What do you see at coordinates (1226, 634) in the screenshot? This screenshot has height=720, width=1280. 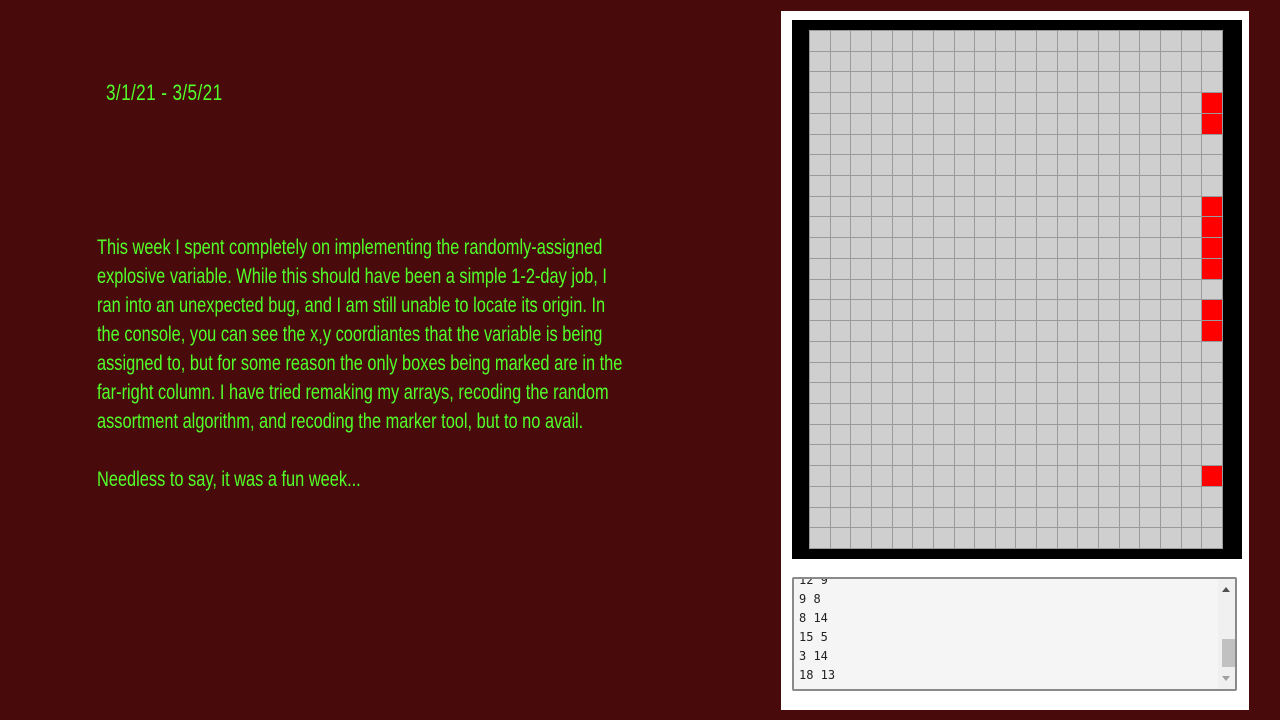 I see `console-scrollbar` at bounding box center [1226, 634].